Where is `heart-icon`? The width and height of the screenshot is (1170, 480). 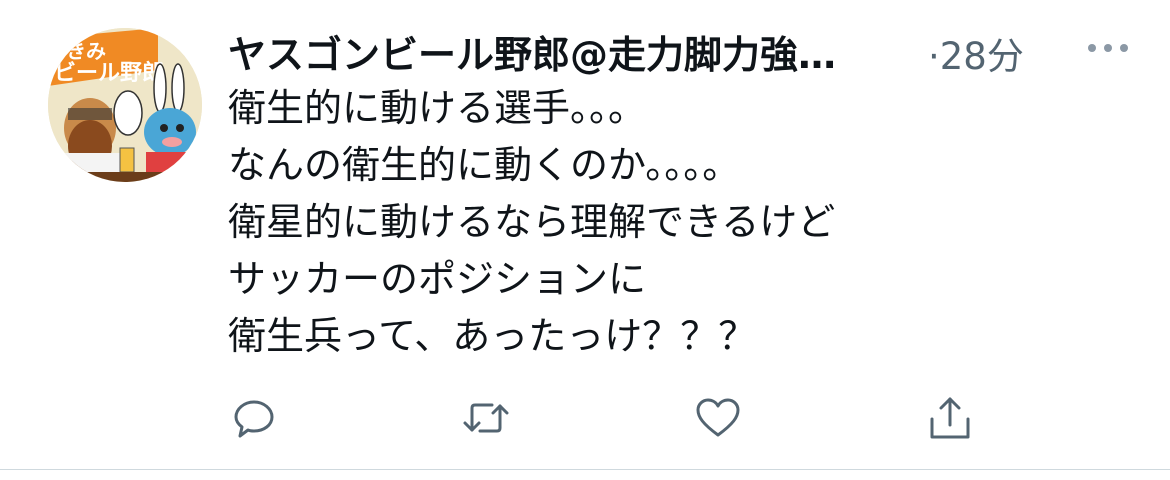
heart-icon is located at coordinates (718, 417).